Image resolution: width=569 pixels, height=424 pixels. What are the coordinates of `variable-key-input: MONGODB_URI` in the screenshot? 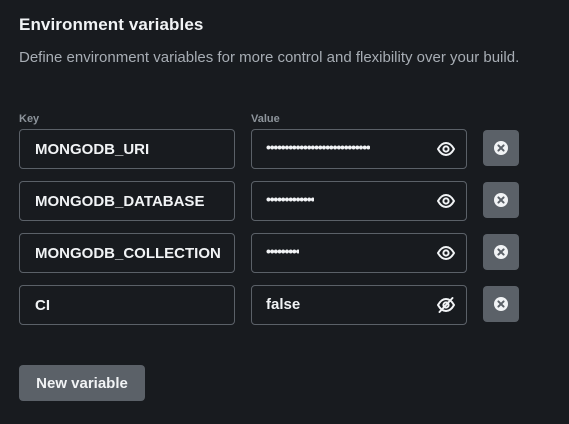 It's located at (127, 149).